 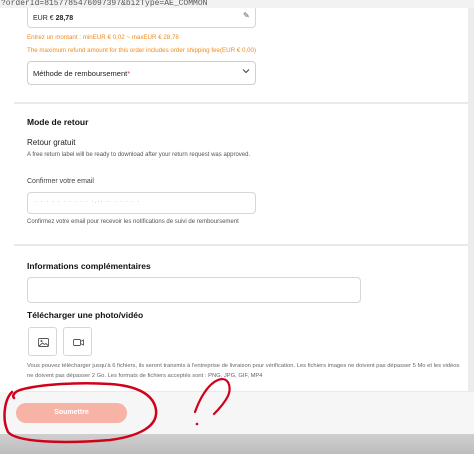 I want to click on email-label: Confirmer votre email, so click(x=60, y=181).